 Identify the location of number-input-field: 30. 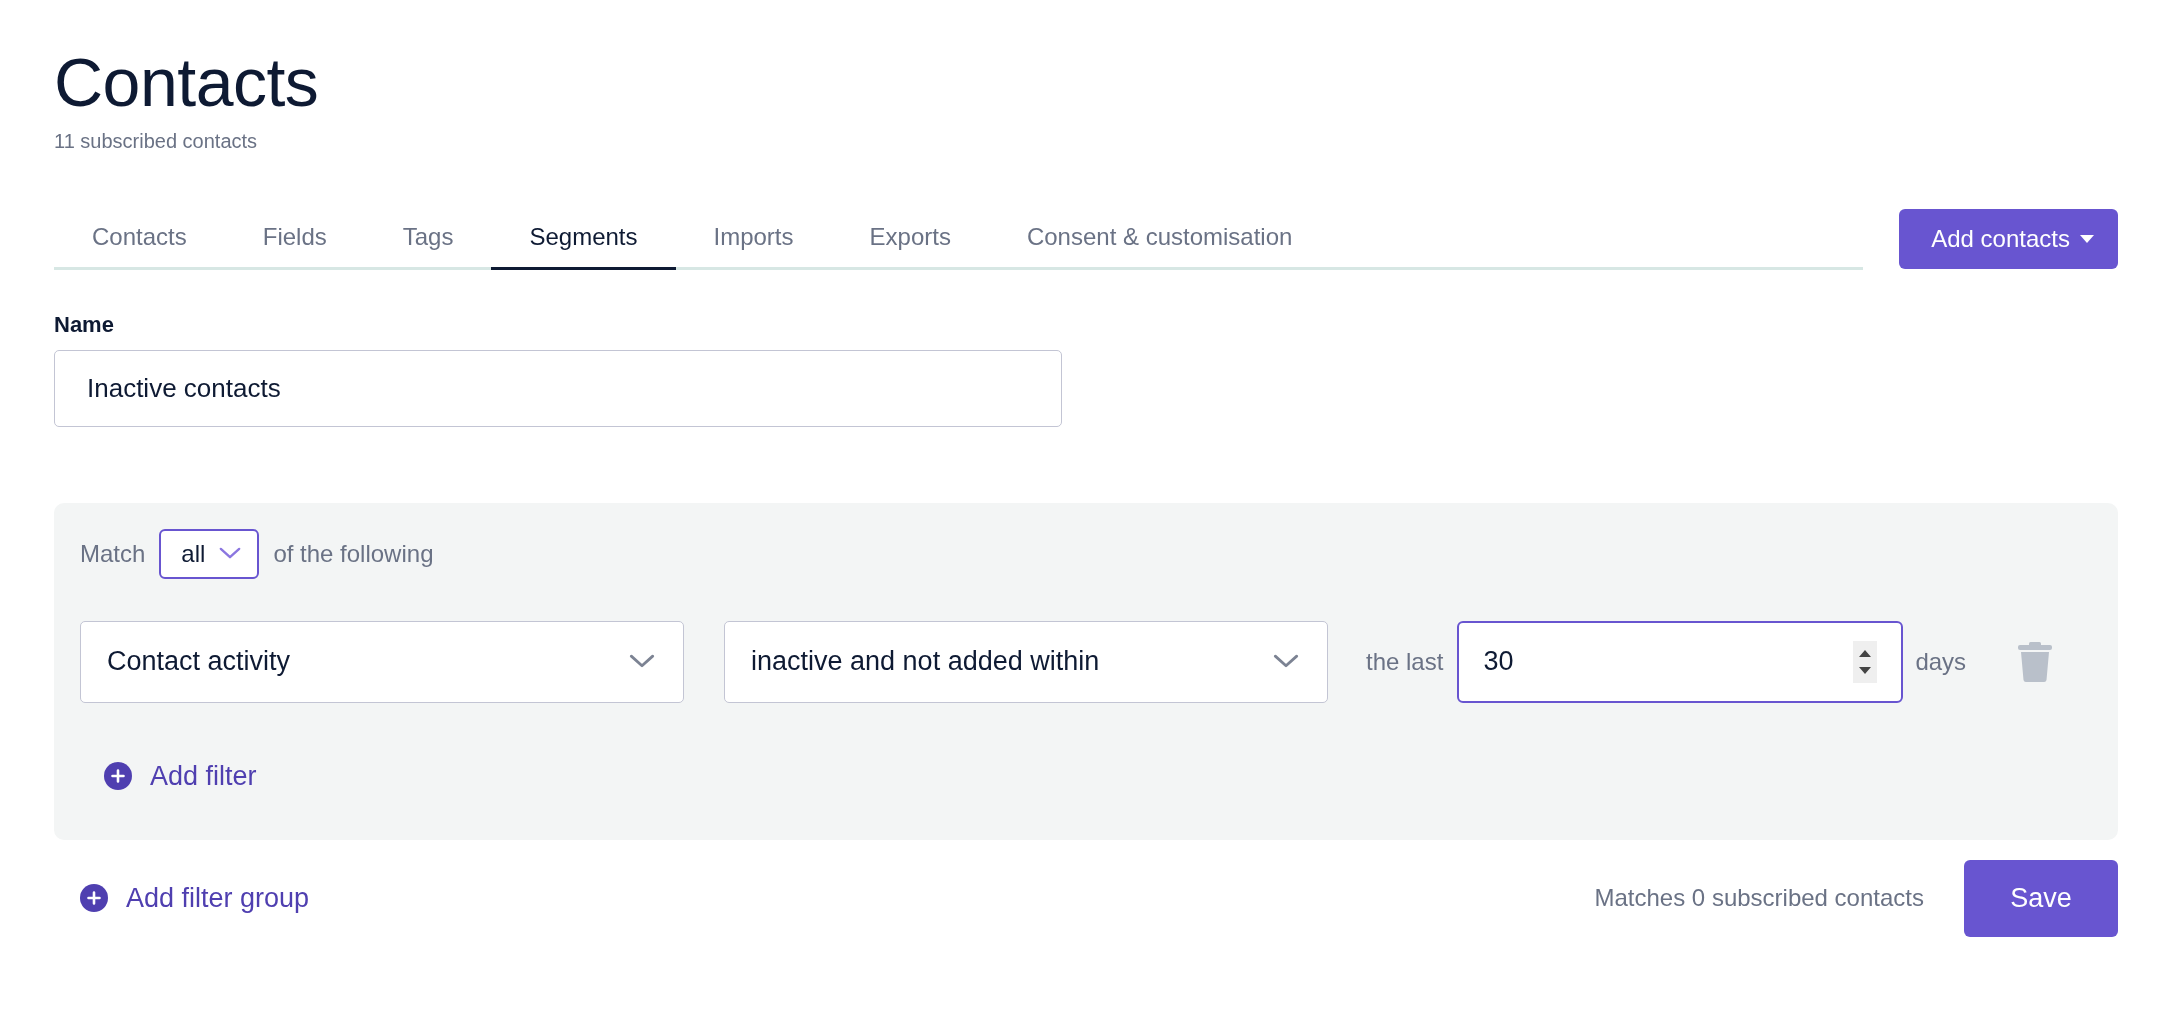
(1680, 661).